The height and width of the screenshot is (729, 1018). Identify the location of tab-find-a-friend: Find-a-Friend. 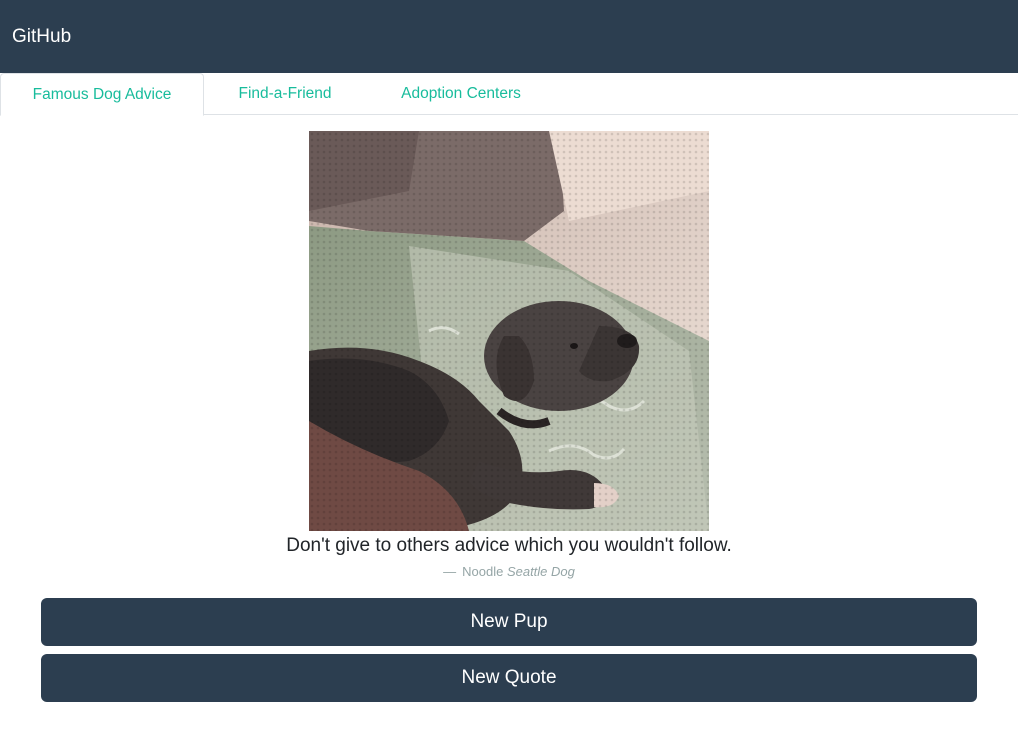
(285, 94).